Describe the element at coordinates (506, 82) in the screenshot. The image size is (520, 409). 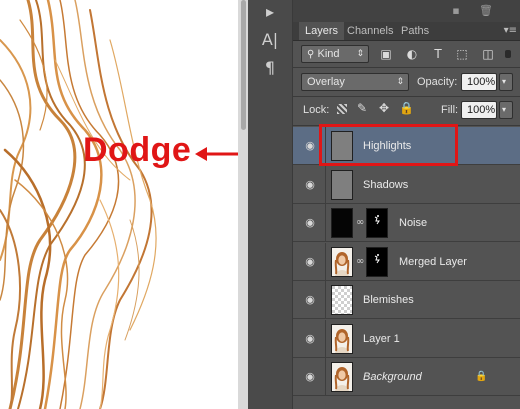
I see `opacity-slider-button: ▾` at that location.